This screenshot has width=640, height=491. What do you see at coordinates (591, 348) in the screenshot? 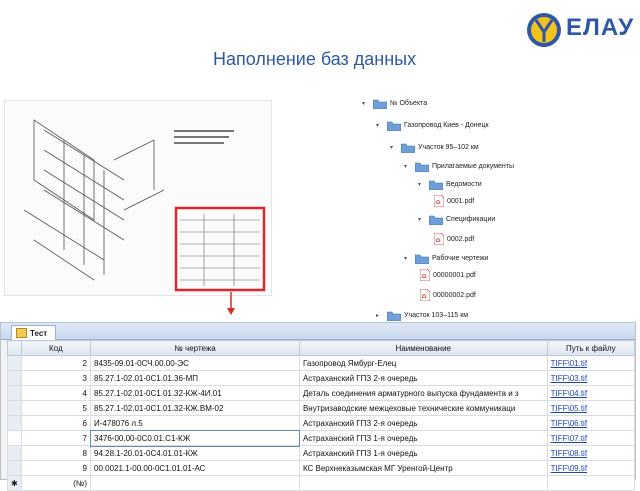
I see `column-header-path: Путь к файлу` at bounding box center [591, 348].